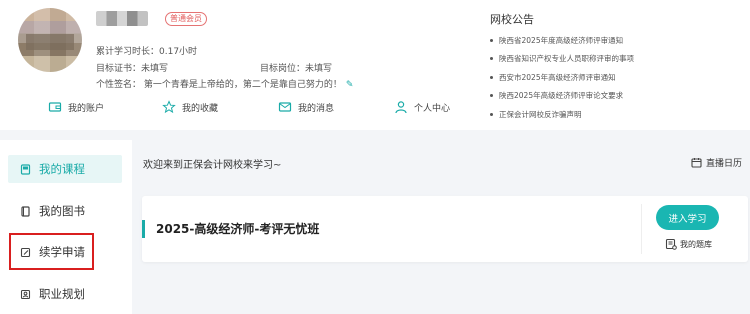 Image resolution: width=750 pixels, height=314 pixels. What do you see at coordinates (723, 164) in the screenshot?
I see `calendar-label: 直播日历` at bounding box center [723, 164].